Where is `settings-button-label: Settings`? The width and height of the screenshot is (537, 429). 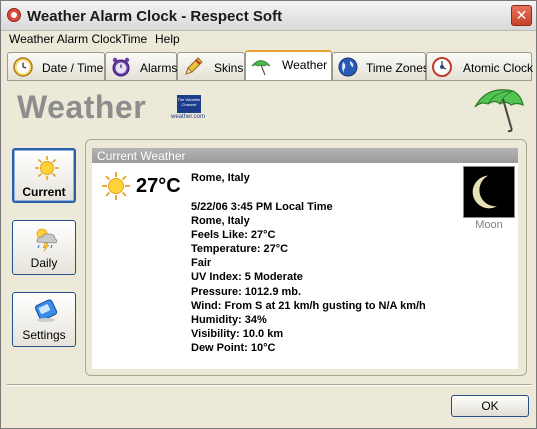
settings-button-label: Settings is located at coordinates (44, 335).